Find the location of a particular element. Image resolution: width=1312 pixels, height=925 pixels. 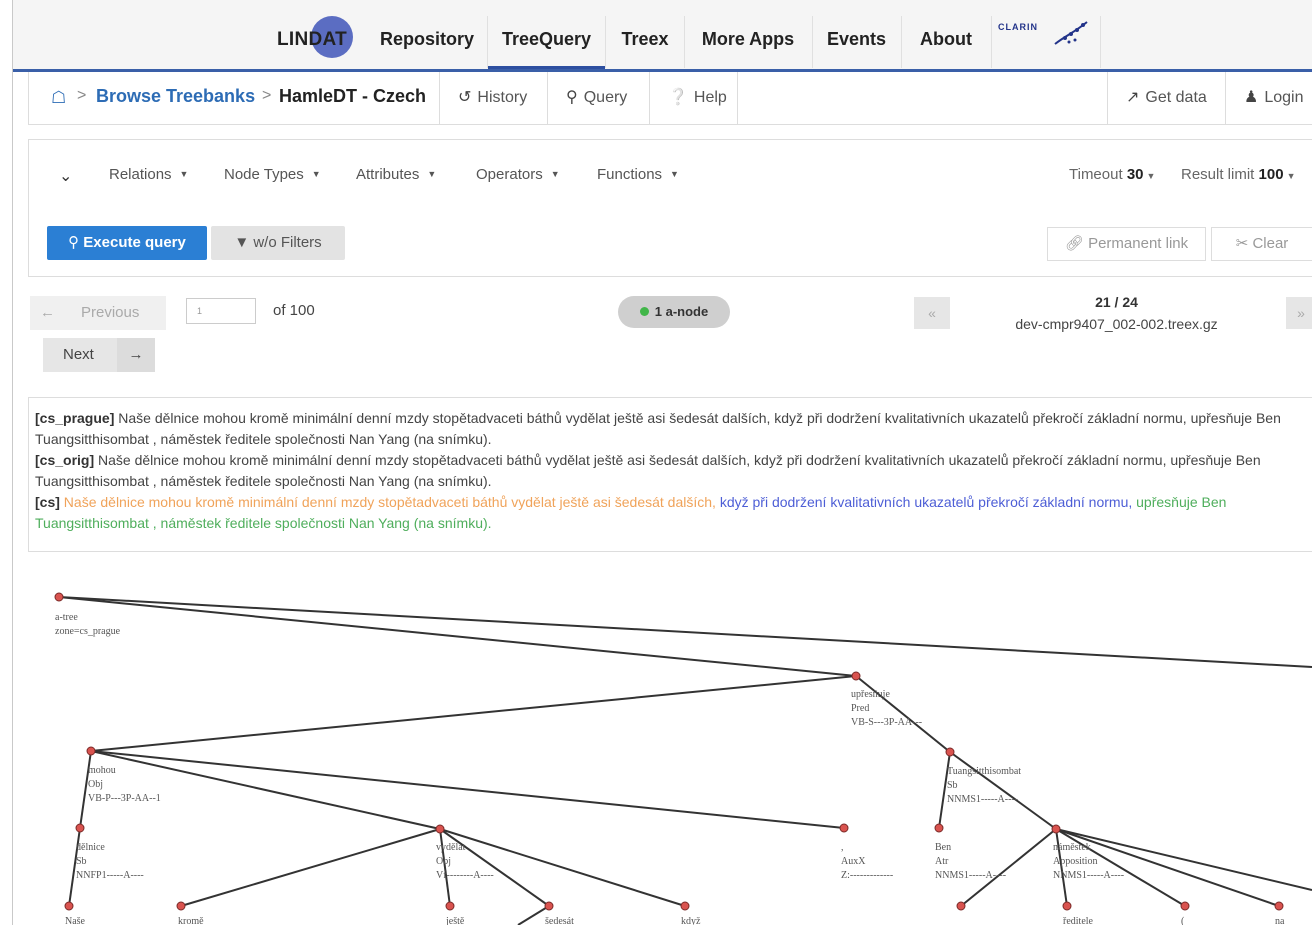

menu-functions: Functions ▼ is located at coordinates (638, 174).